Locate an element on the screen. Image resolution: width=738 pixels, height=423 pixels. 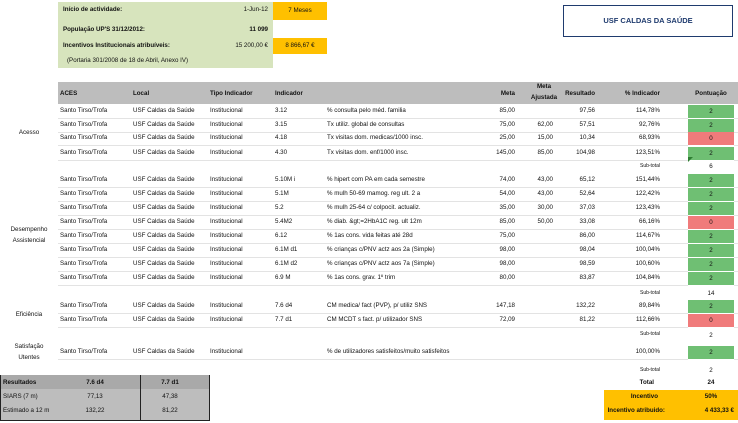
cell-meta: 74,00 is located at coordinates (507, 179).